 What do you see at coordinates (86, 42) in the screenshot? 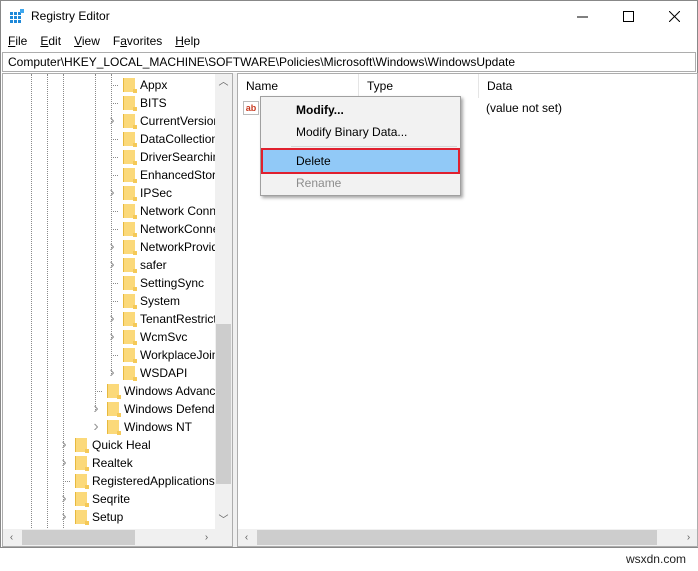
I see `menu-view: View` at bounding box center [86, 42].